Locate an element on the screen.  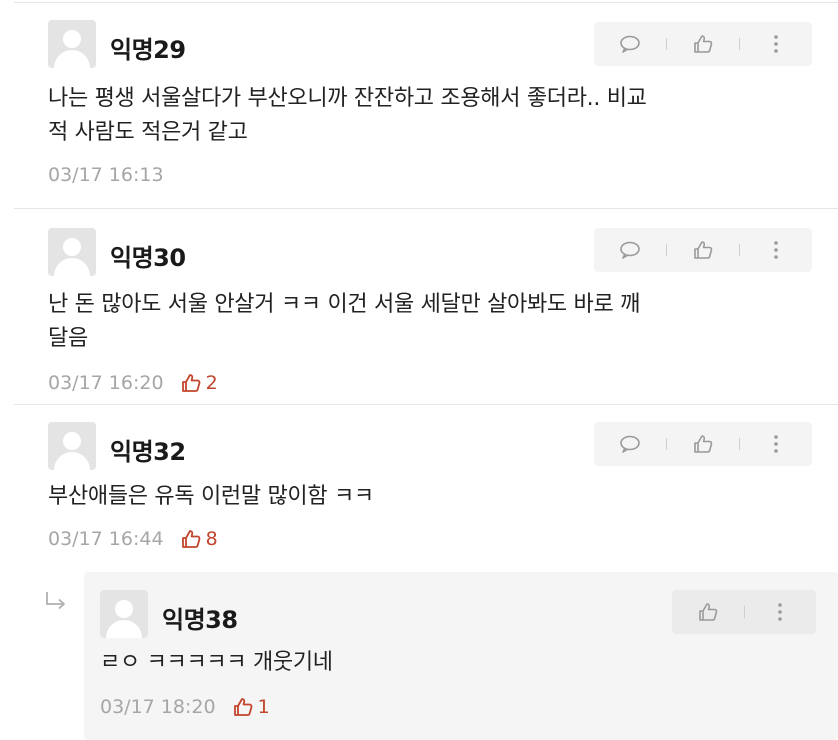
comment-meta: 03/17 16:13 is located at coordinates (106, 175).